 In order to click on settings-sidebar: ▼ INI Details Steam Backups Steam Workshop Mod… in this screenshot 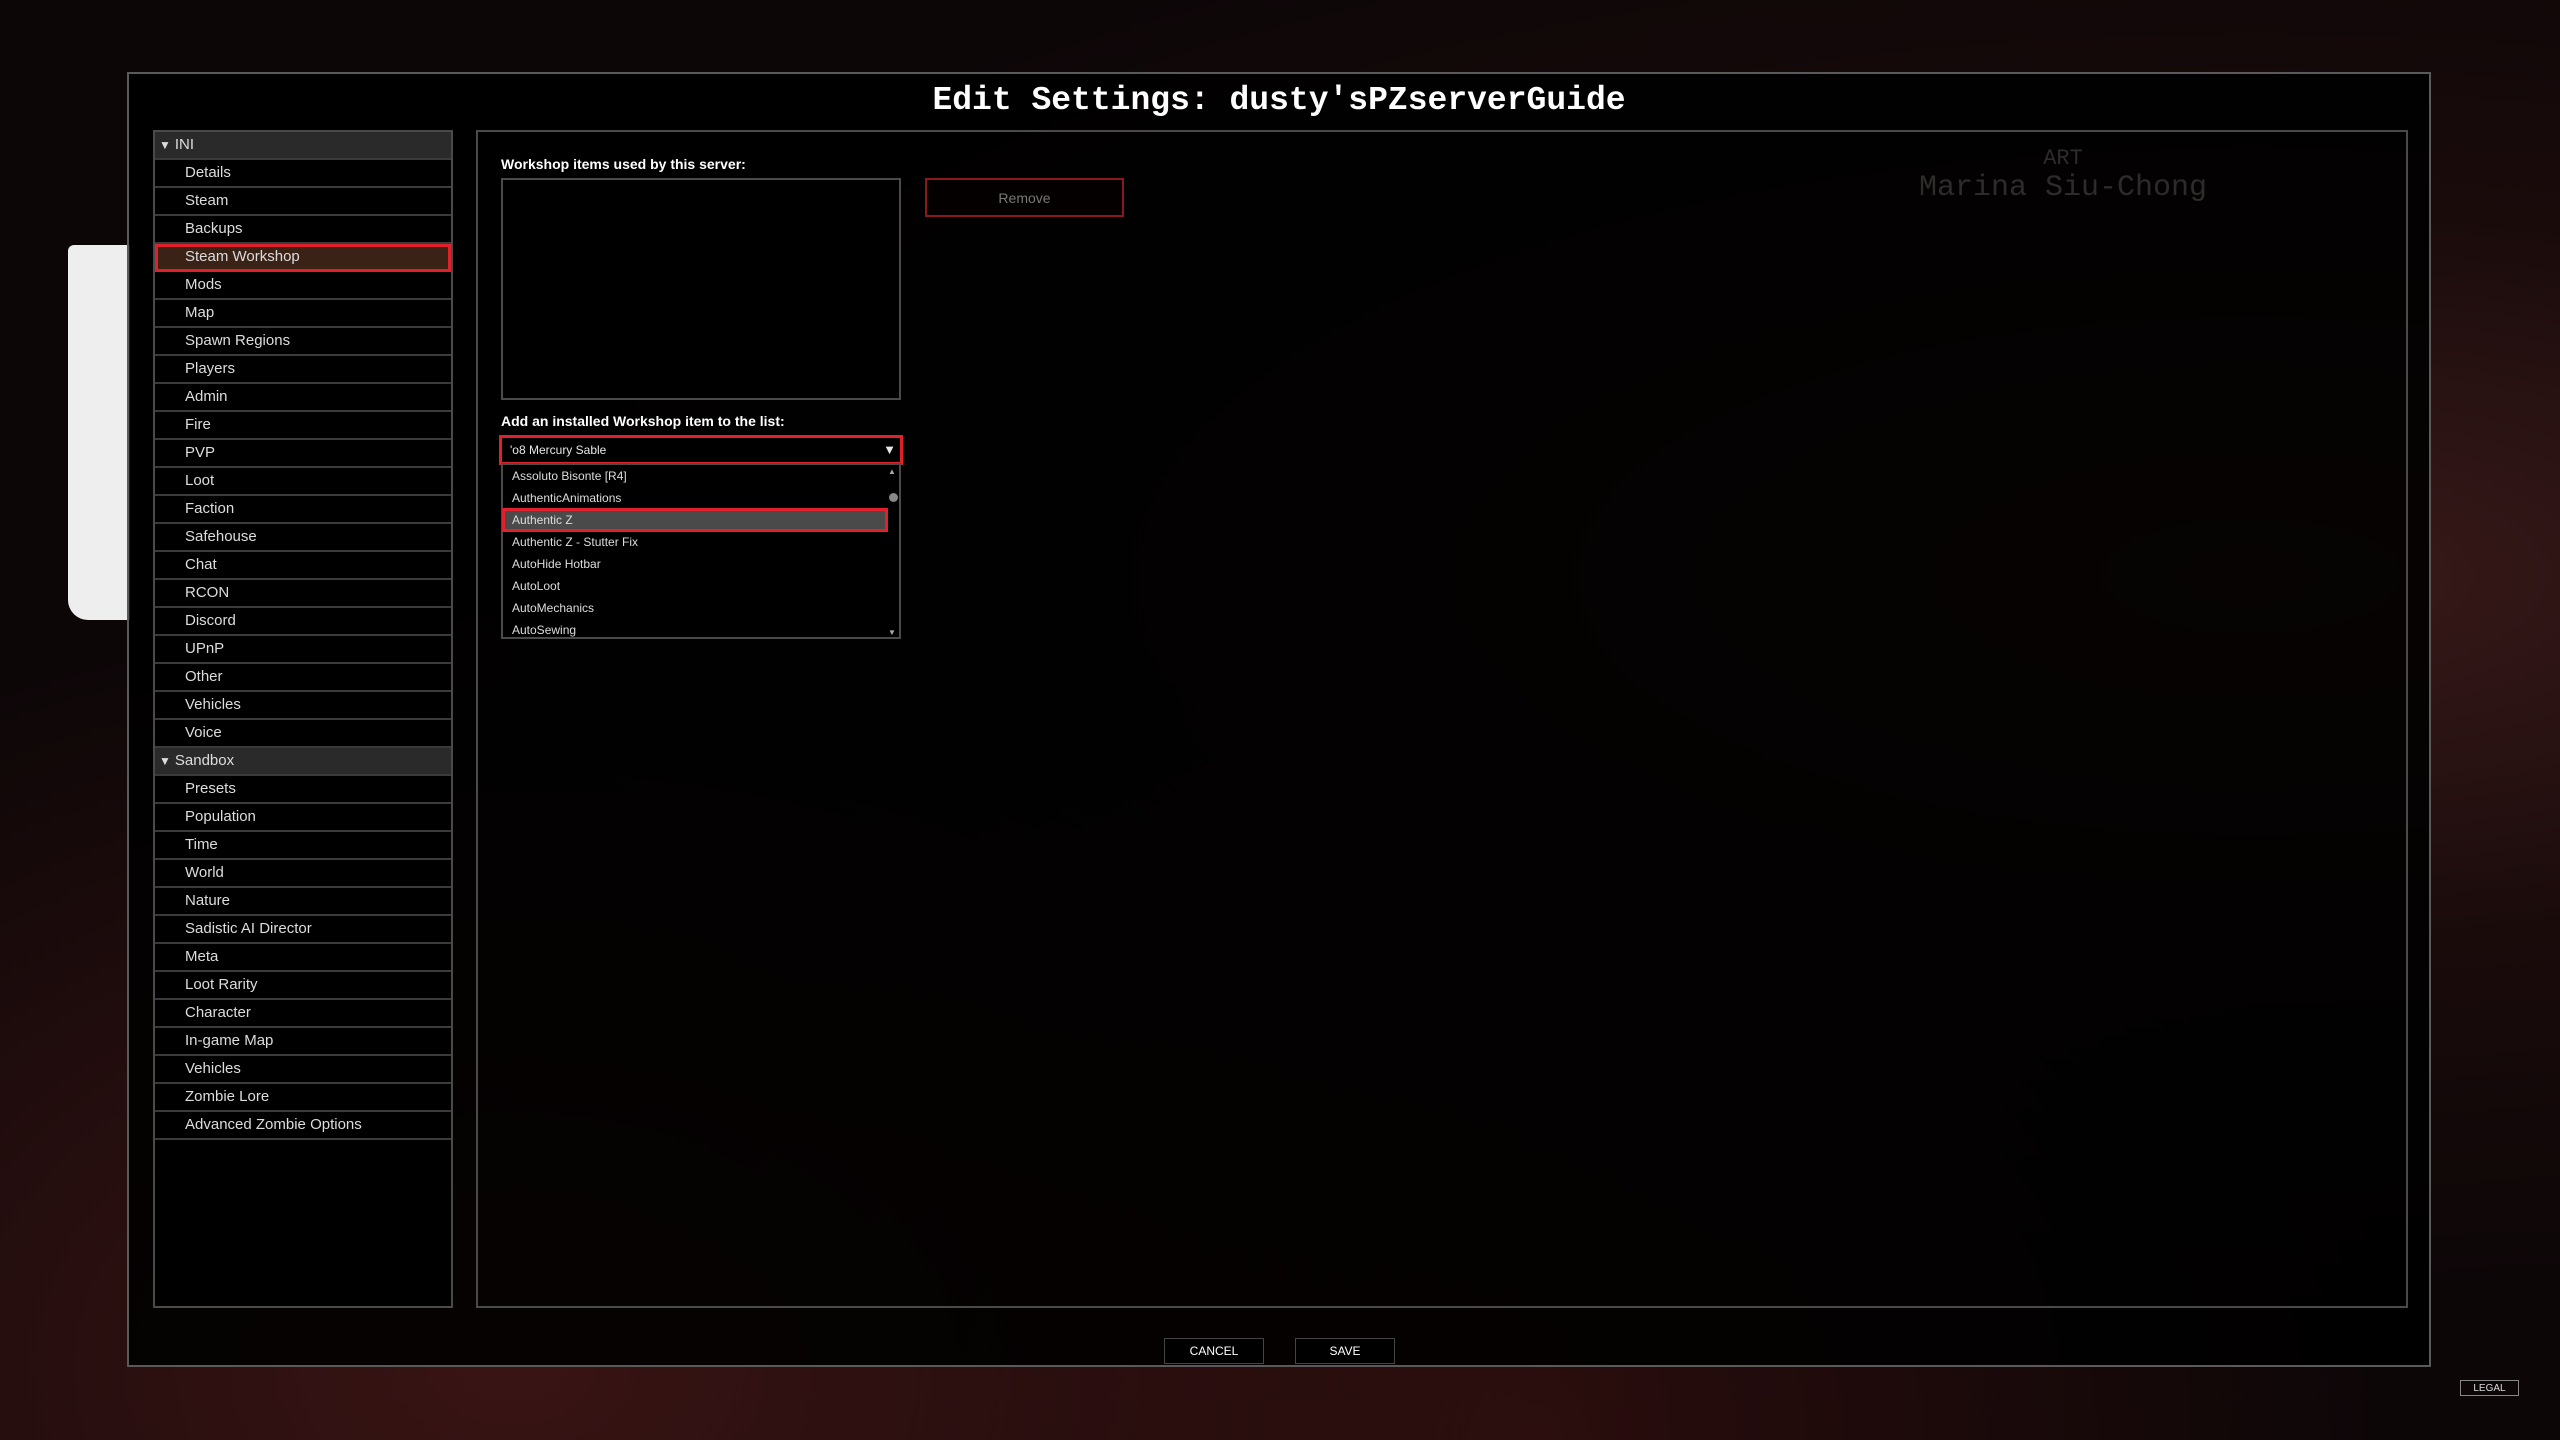, I will do `click(303, 719)`.